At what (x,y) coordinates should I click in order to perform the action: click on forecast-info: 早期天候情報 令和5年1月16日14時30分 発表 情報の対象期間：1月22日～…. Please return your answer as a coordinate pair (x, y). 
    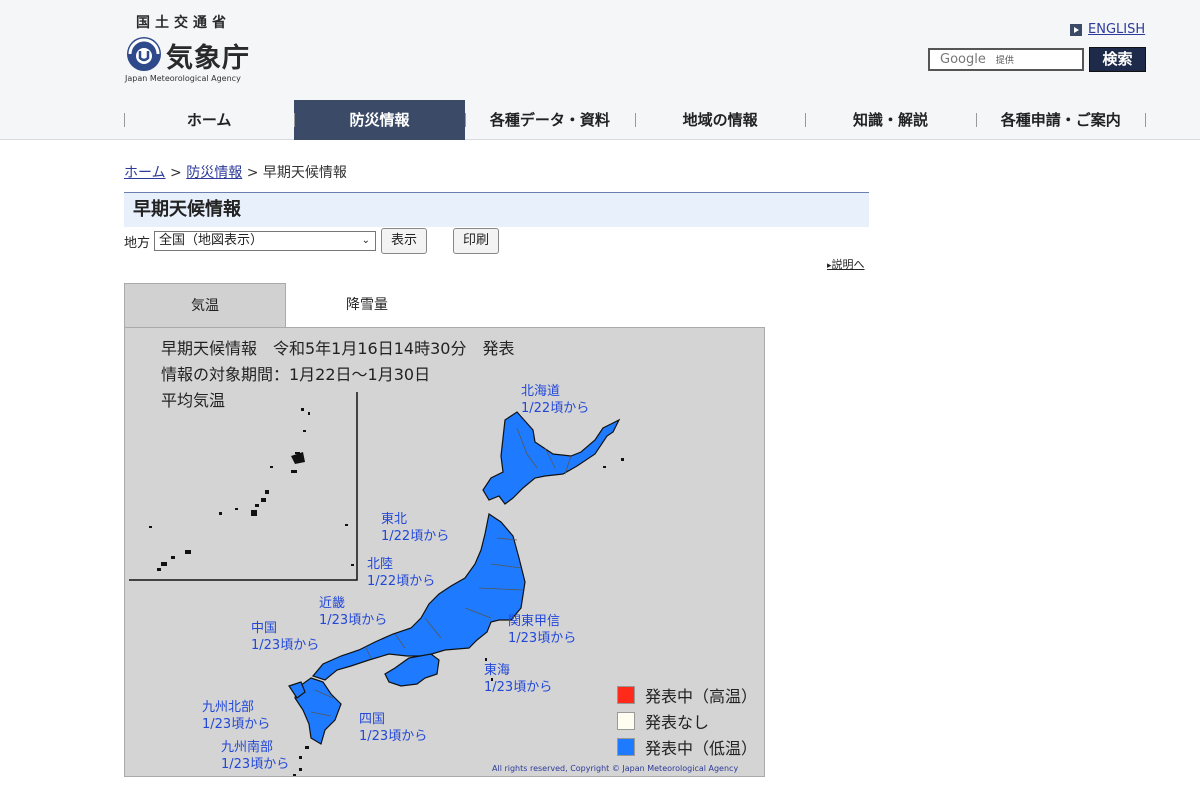
    Looking at the image, I should click on (337, 375).